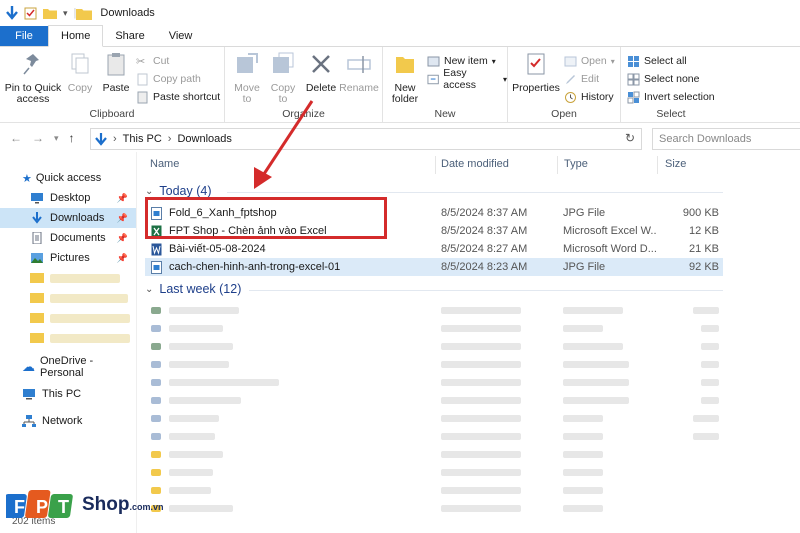  What do you see at coordinates (68, 198) in the screenshot?
I see `sidebar-item-desktop: Desktop 📌` at bounding box center [68, 198].